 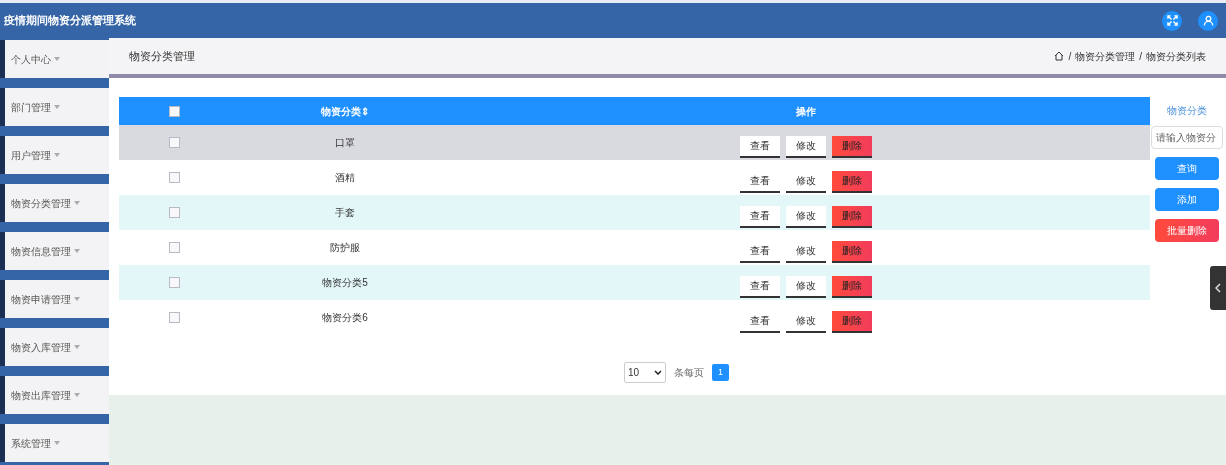 What do you see at coordinates (634, 212) in the screenshot?
I see `table-row: 手套 查看 修改 删除` at bounding box center [634, 212].